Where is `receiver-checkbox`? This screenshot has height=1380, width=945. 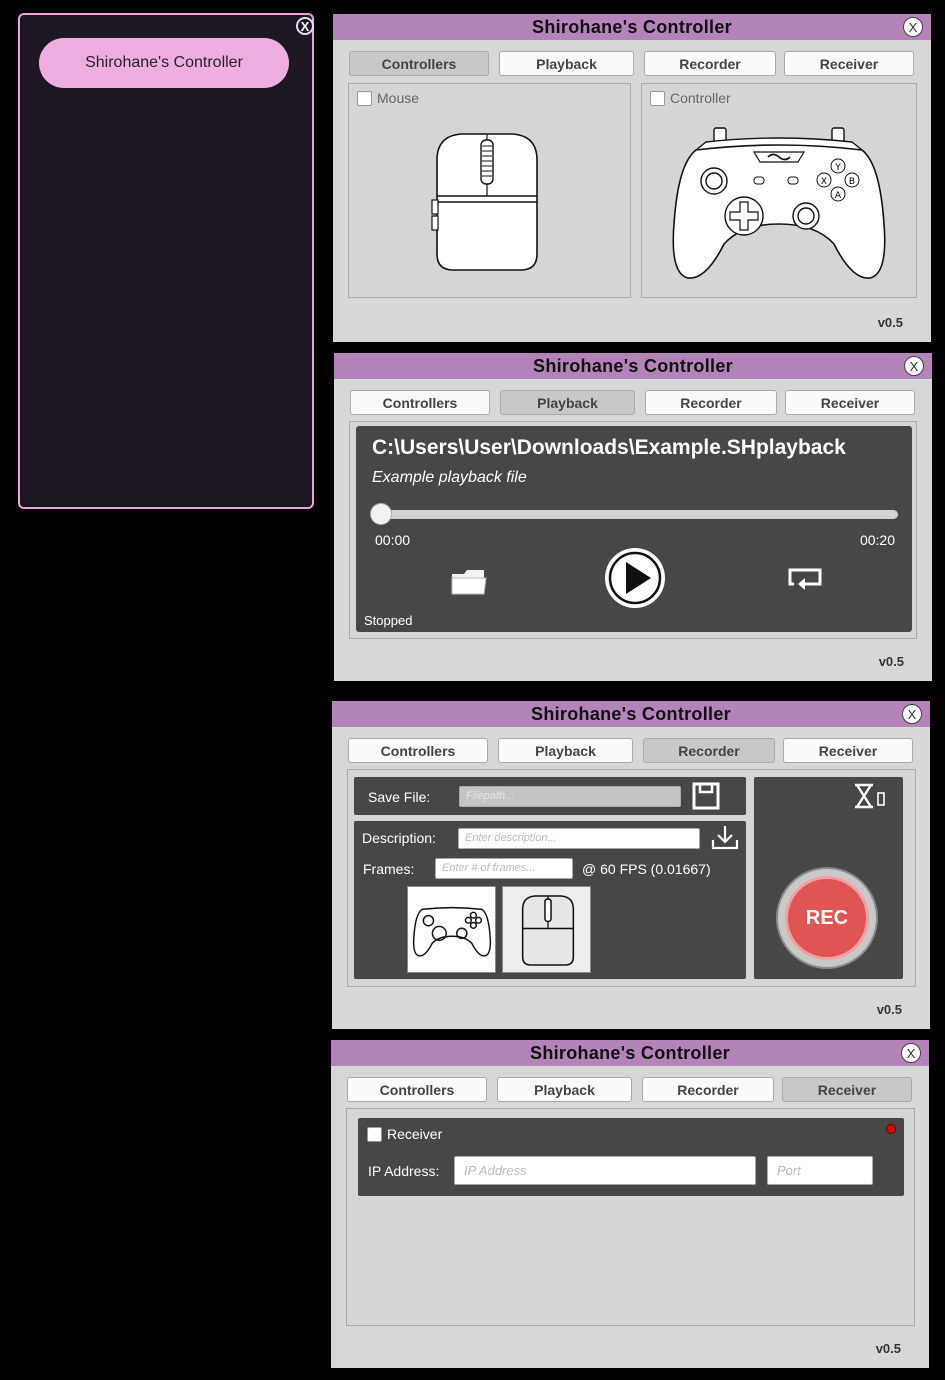
receiver-checkbox is located at coordinates (374, 1134).